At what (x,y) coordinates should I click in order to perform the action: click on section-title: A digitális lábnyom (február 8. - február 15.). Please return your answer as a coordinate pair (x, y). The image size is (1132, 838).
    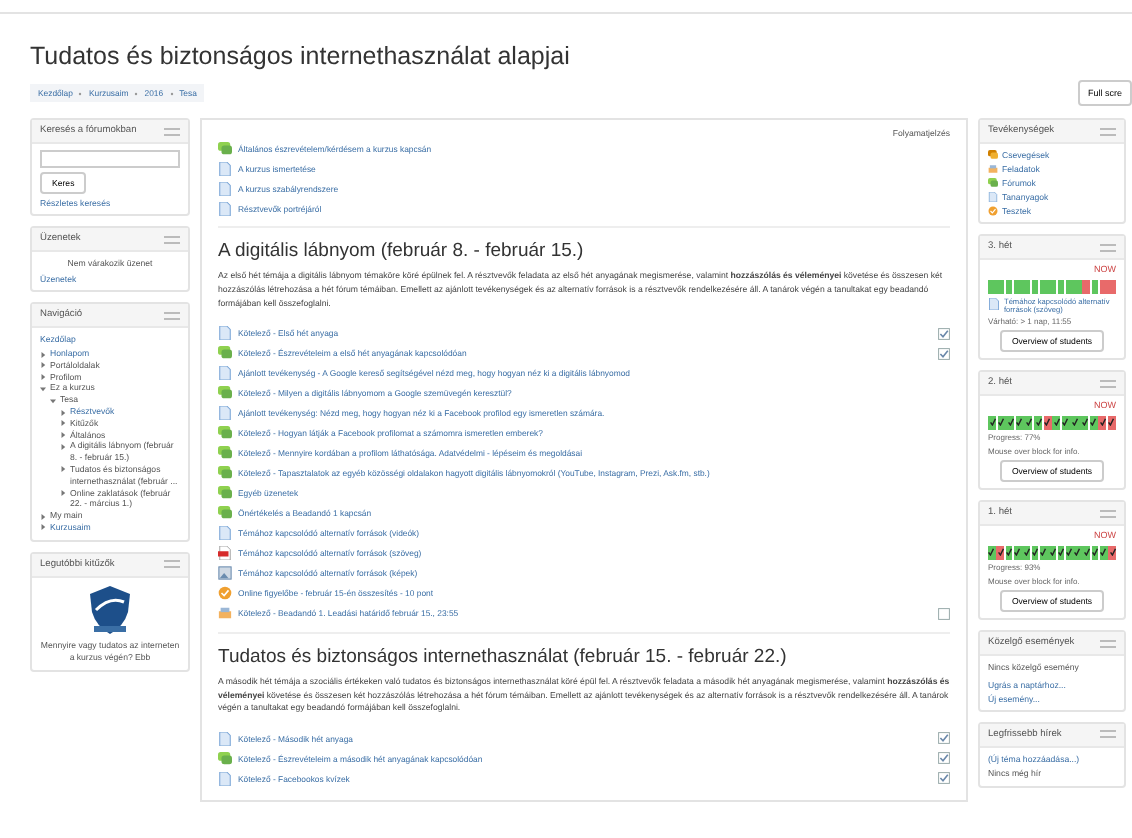
    Looking at the image, I should click on (402, 251).